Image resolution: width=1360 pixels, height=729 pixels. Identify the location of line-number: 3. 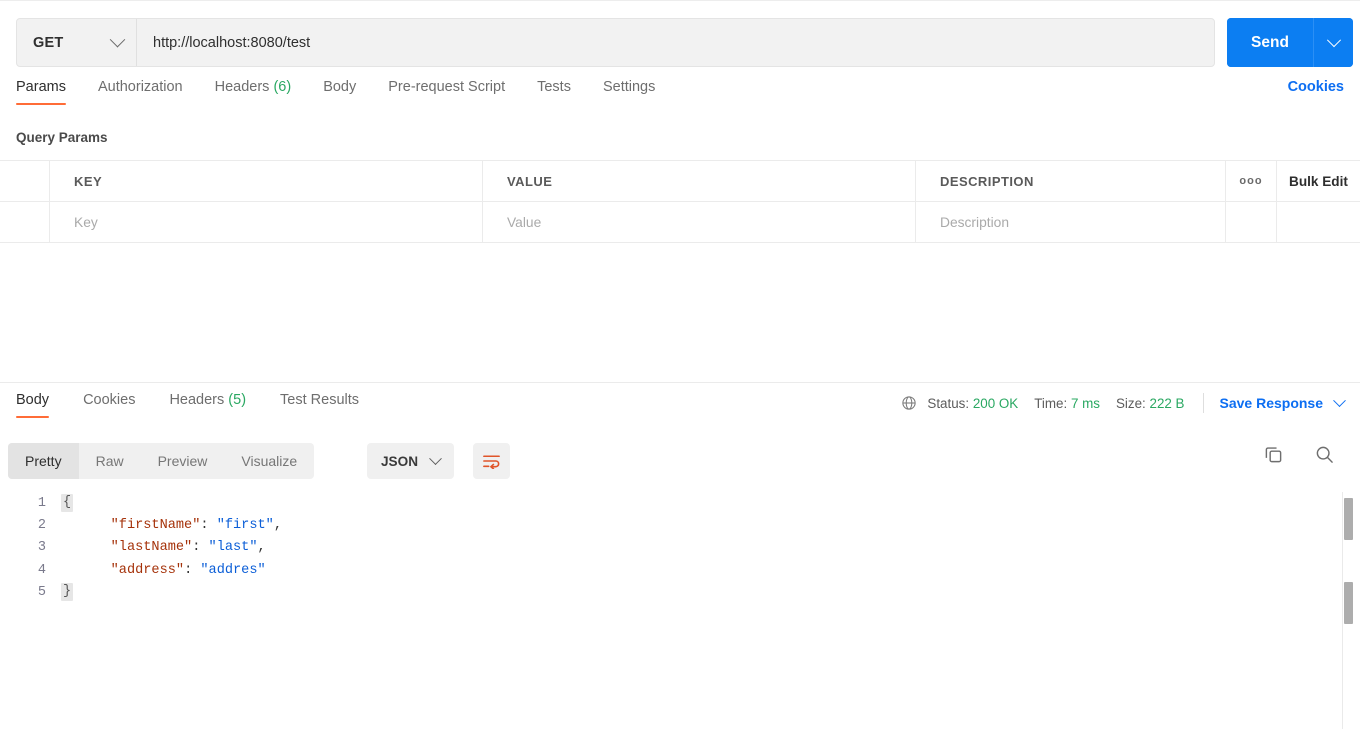
(41, 548).